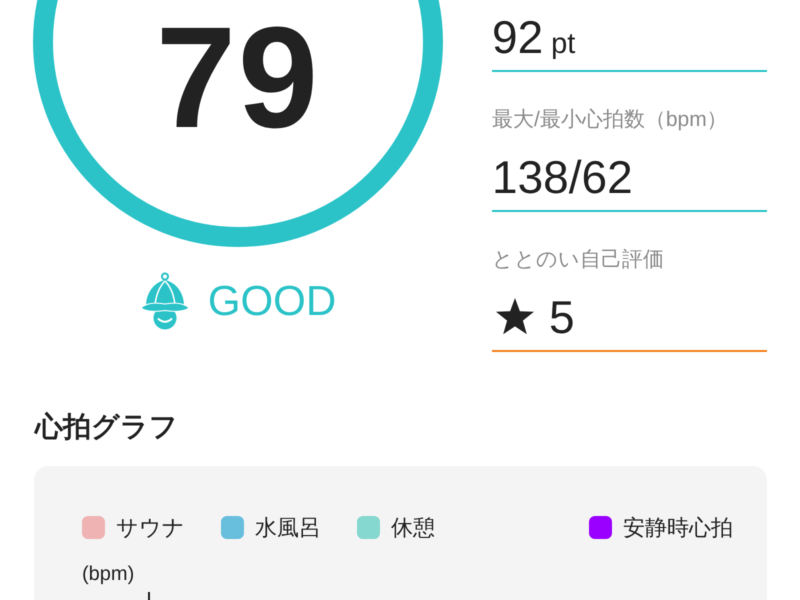 This screenshot has width=800, height=600. Describe the element at coordinates (678, 527) in the screenshot. I see `legend-label: 安静時心拍` at that location.